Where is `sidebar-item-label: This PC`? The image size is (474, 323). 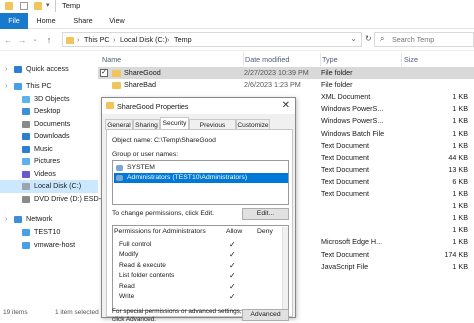
sidebar-item-label: This PC is located at coordinates (39, 85).